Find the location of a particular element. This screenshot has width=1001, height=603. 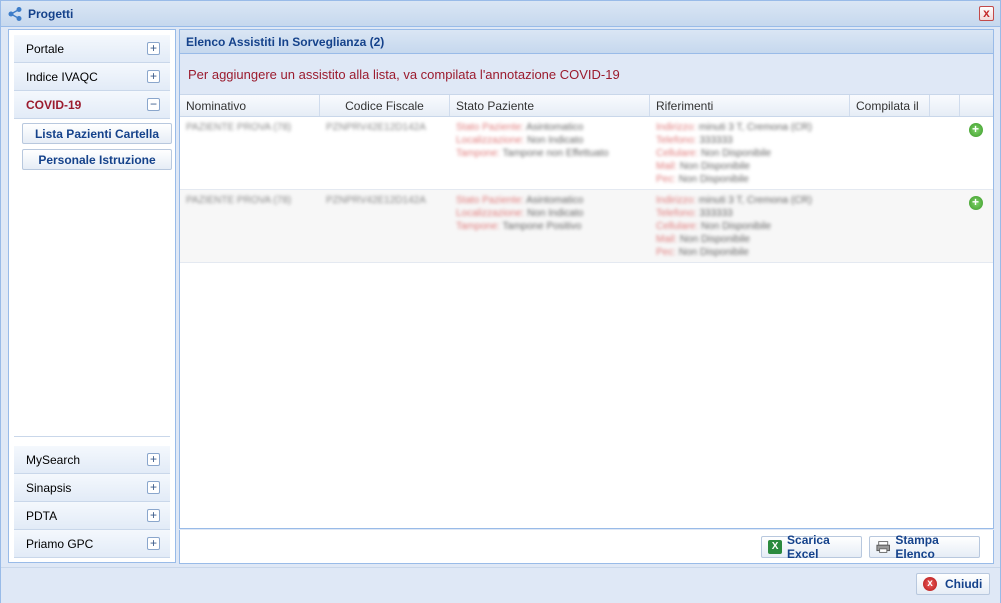

stato-line: Tampone: Tampone Positivo is located at coordinates (550, 226).